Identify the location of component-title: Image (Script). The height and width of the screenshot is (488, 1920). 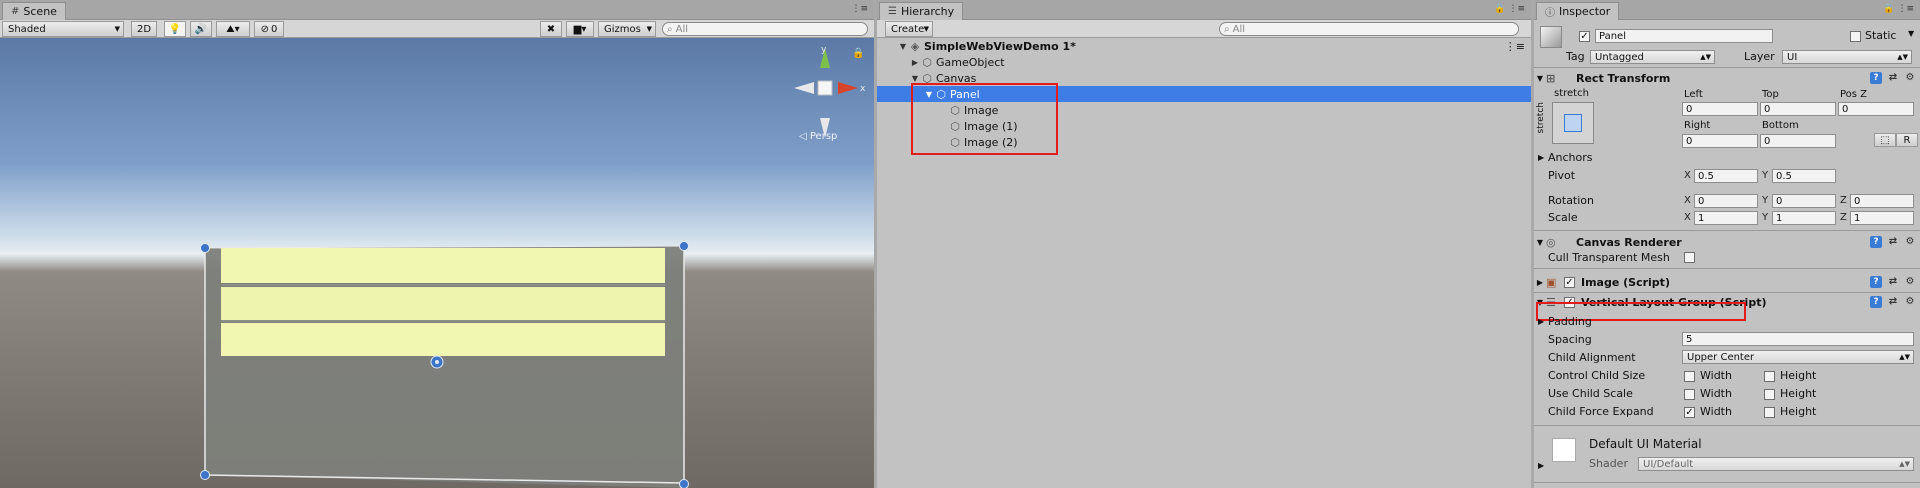
(1625, 282).